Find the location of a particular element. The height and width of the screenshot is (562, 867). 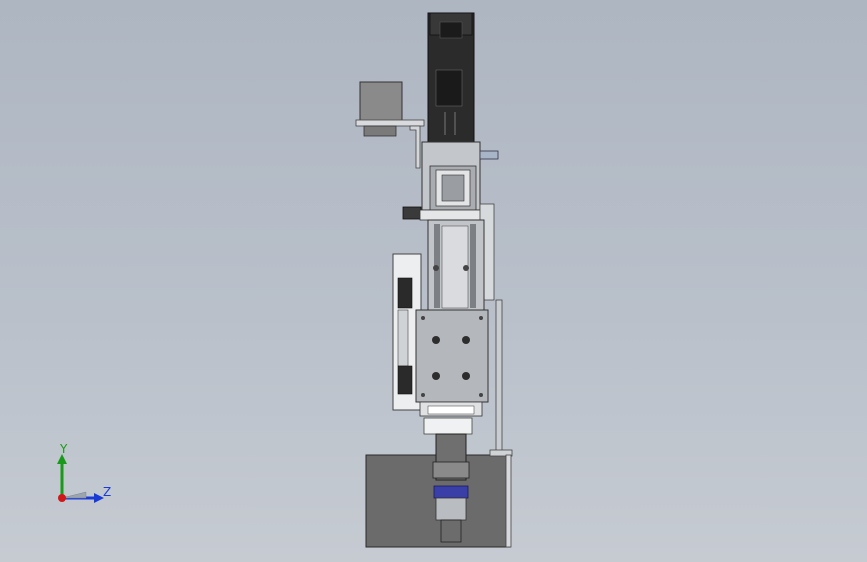

spindle-ring is located at coordinates (451, 492).